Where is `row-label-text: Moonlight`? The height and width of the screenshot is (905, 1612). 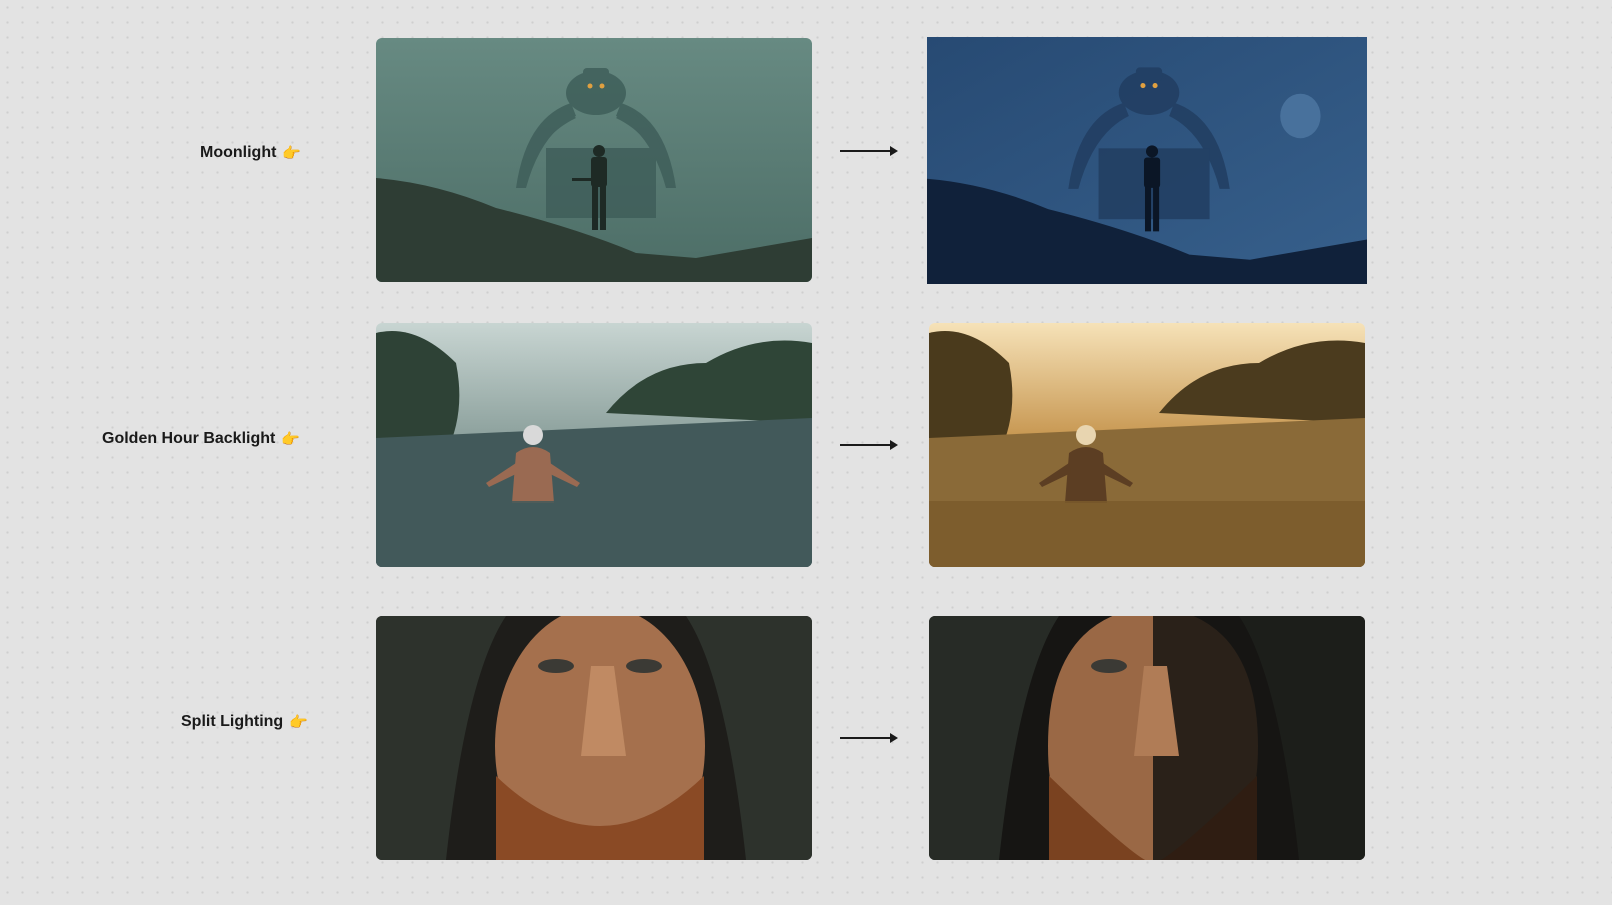
row-label-text: Moonlight is located at coordinates (238, 152).